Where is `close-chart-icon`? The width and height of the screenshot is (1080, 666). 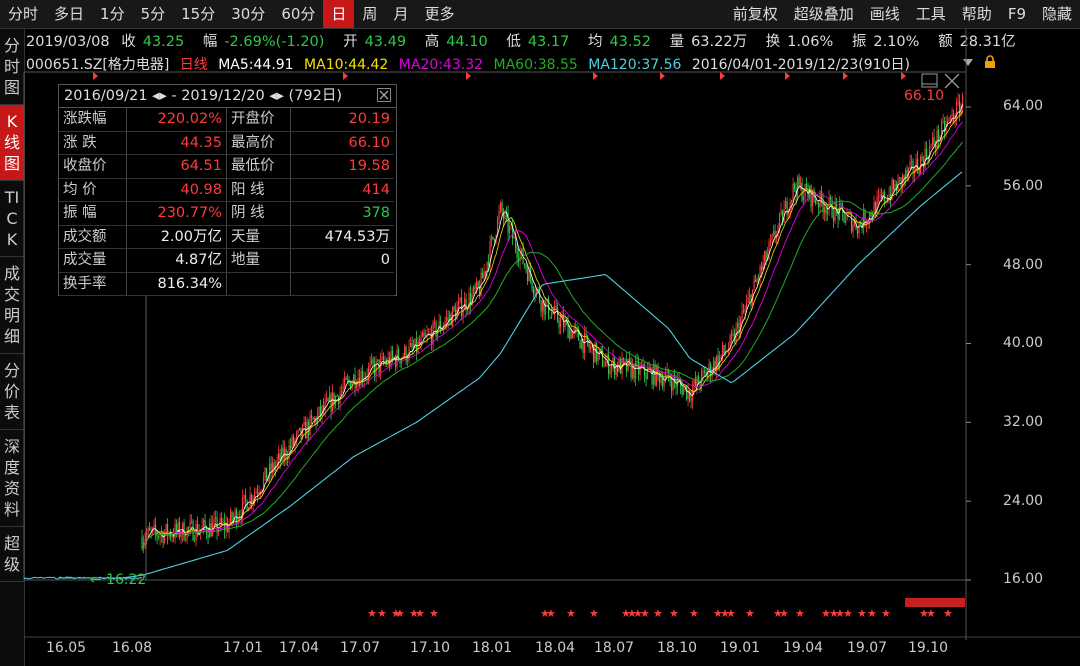 close-chart-icon is located at coordinates (952, 81).